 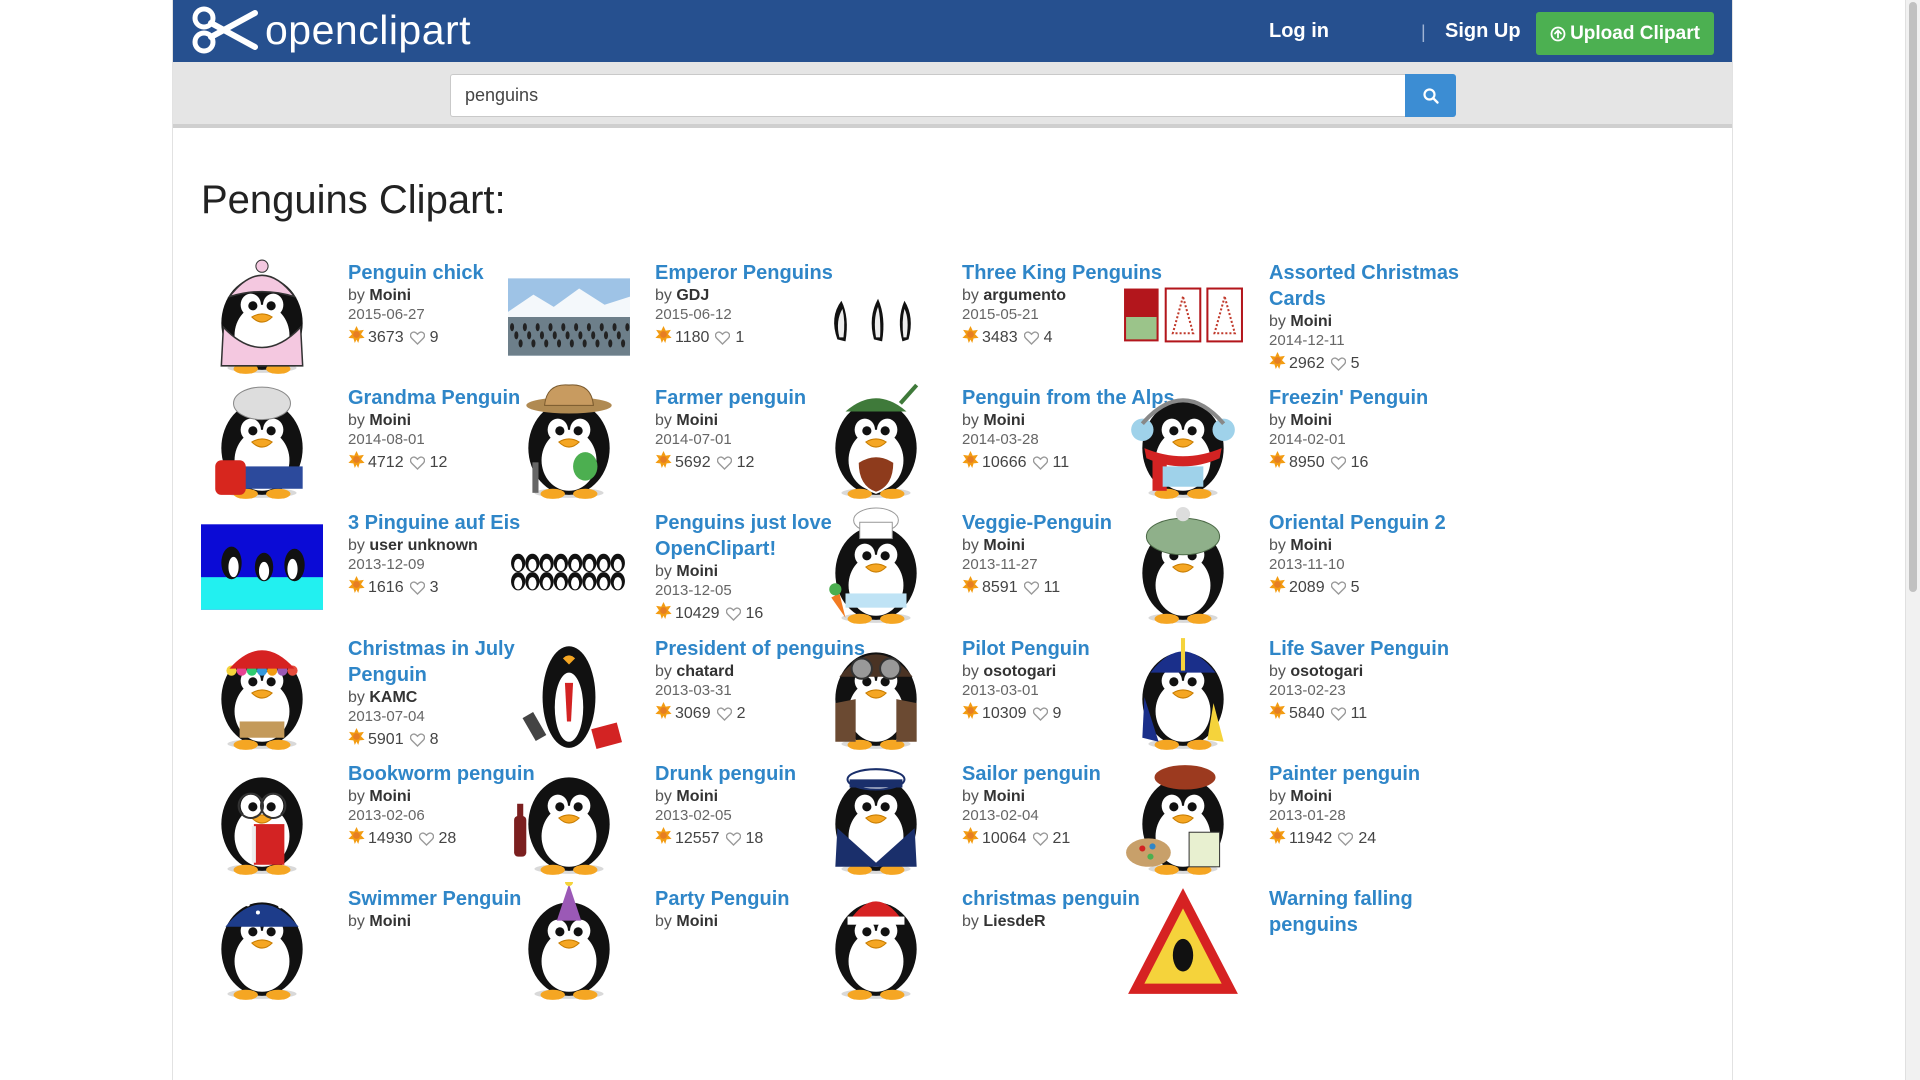 I want to click on clipart-item: Warning falling penguins, so click(x=1307, y=957).